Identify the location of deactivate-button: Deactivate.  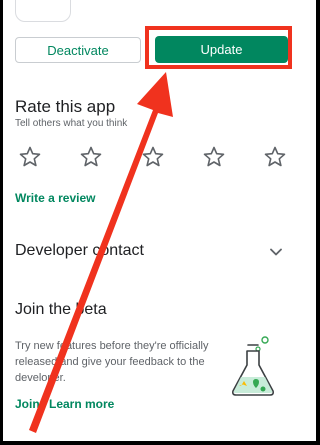
(78, 50).